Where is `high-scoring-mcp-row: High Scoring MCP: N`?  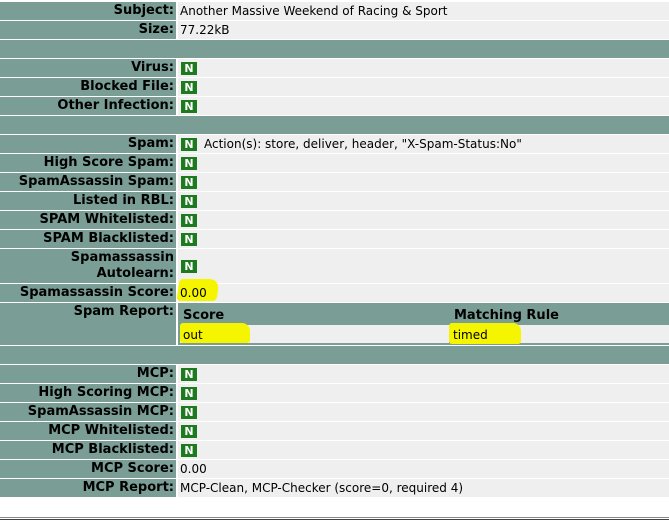 high-scoring-mcp-row: High Scoring MCP: N is located at coordinates (334, 393).